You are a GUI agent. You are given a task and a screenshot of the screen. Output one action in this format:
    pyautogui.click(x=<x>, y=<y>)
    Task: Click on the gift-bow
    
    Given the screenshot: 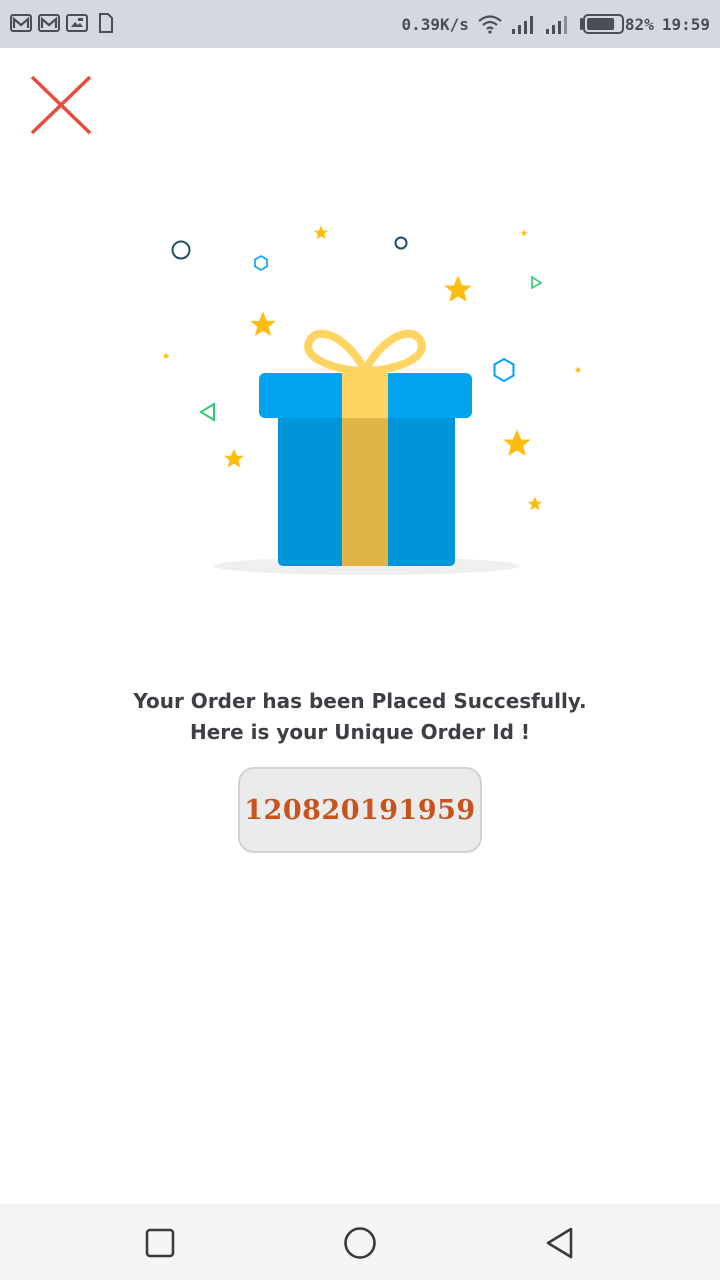 What is the action you would take?
    pyautogui.click(x=336, y=352)
    